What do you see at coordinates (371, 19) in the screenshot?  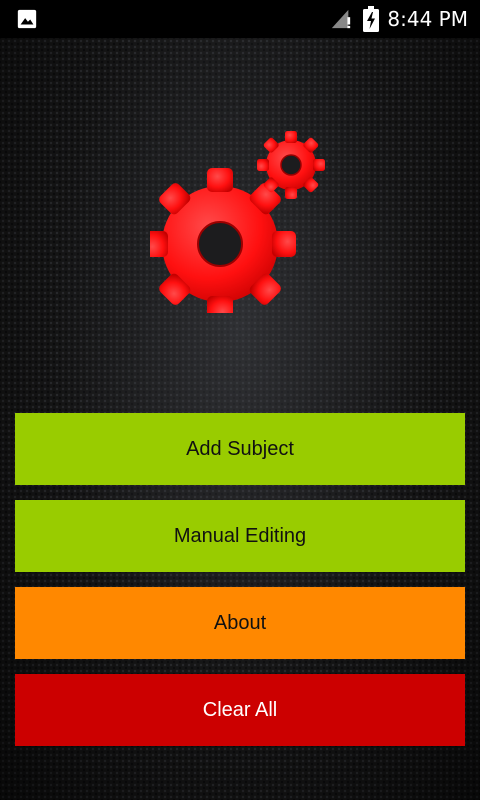 I see `battery-charging-icon` at bounding box center [371, 19].